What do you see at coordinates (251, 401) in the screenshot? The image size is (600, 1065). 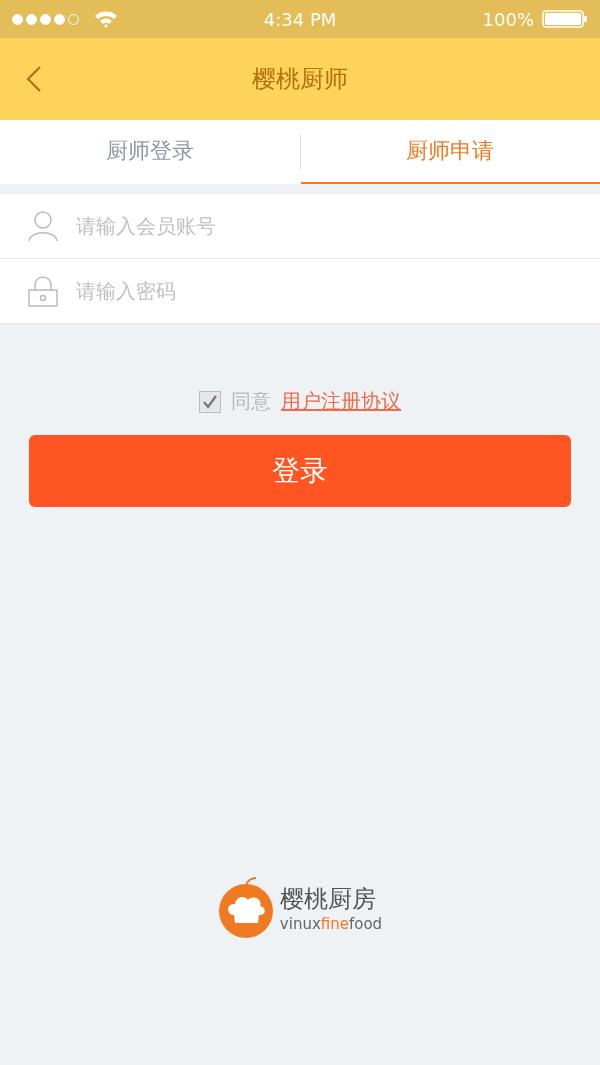 I see `agree-label: 同意` at bounding box center [251, 401].